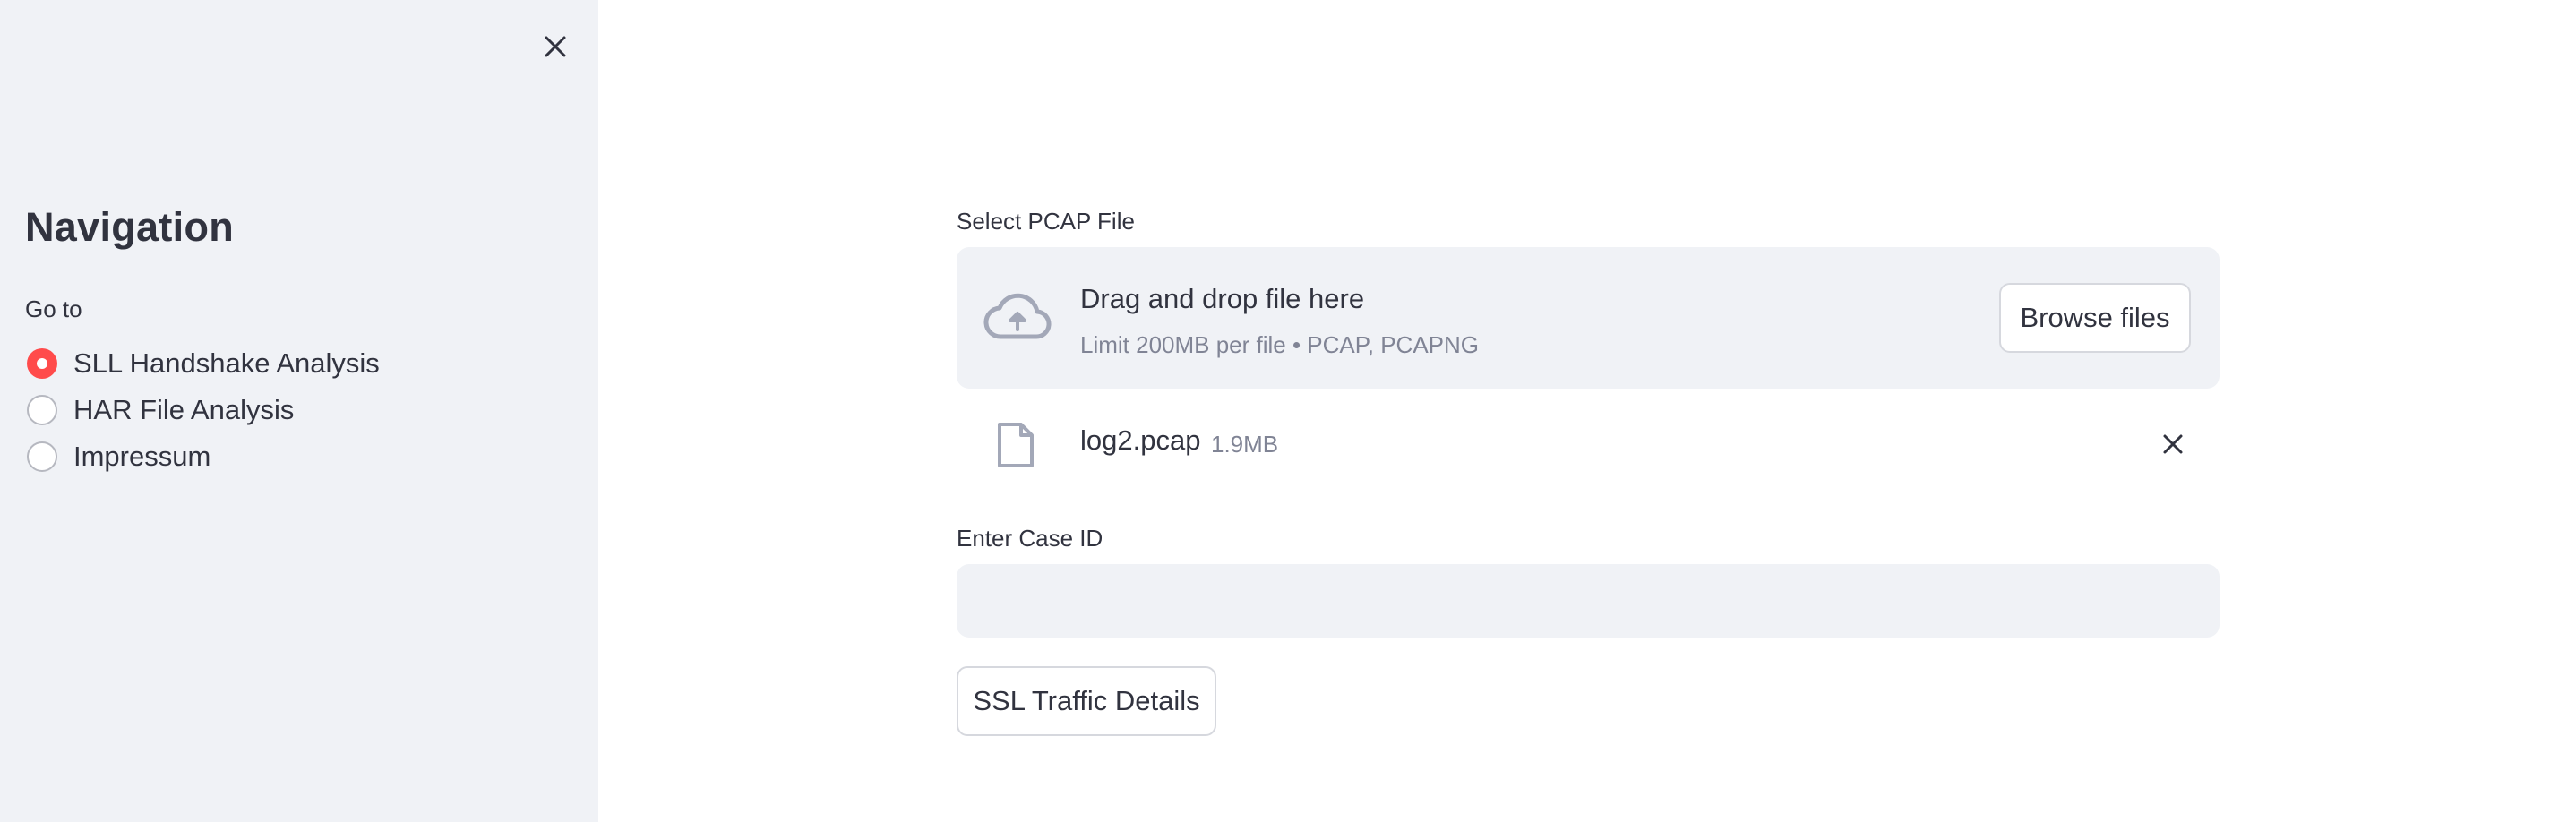  I want to click on radio-dot, so click(42, 364).